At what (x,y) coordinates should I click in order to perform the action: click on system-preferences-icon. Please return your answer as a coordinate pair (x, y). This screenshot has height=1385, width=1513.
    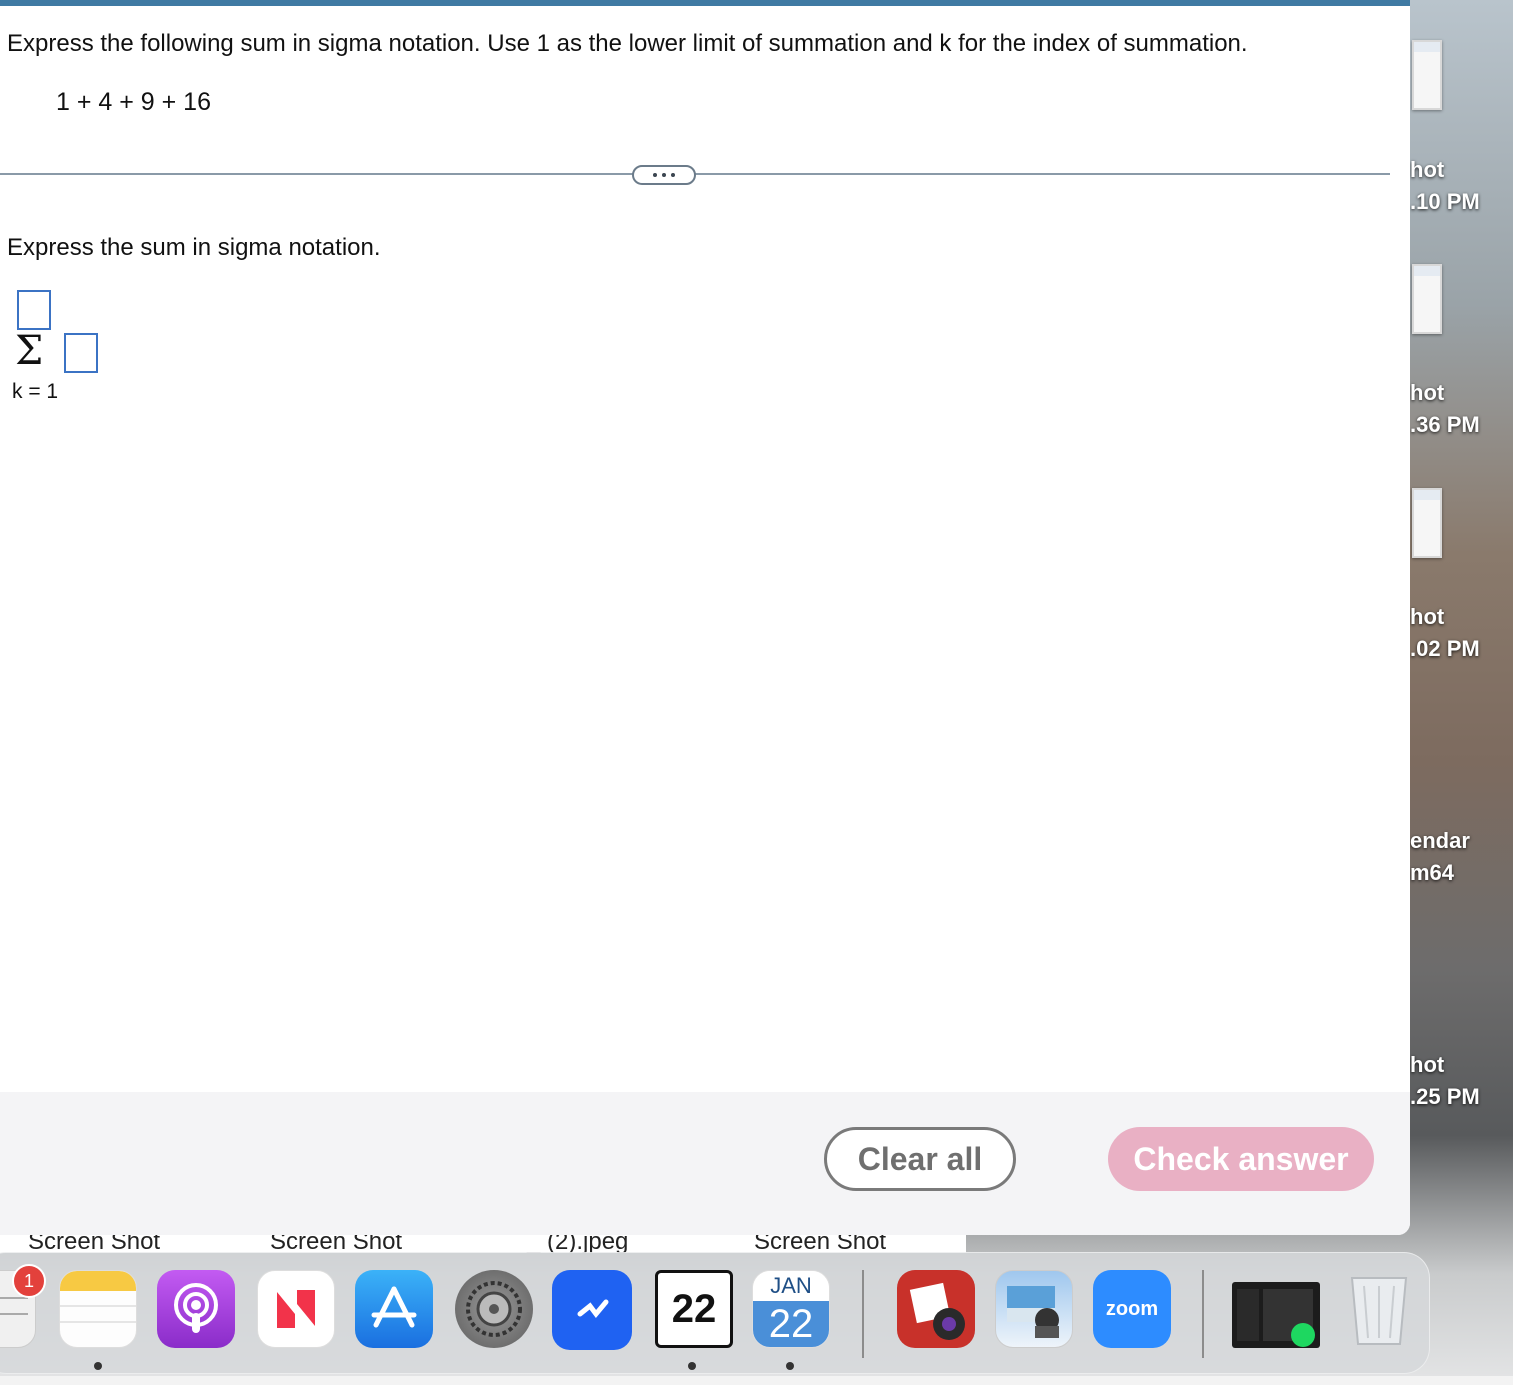
    Looking at the image, I should click on (494, 1309).